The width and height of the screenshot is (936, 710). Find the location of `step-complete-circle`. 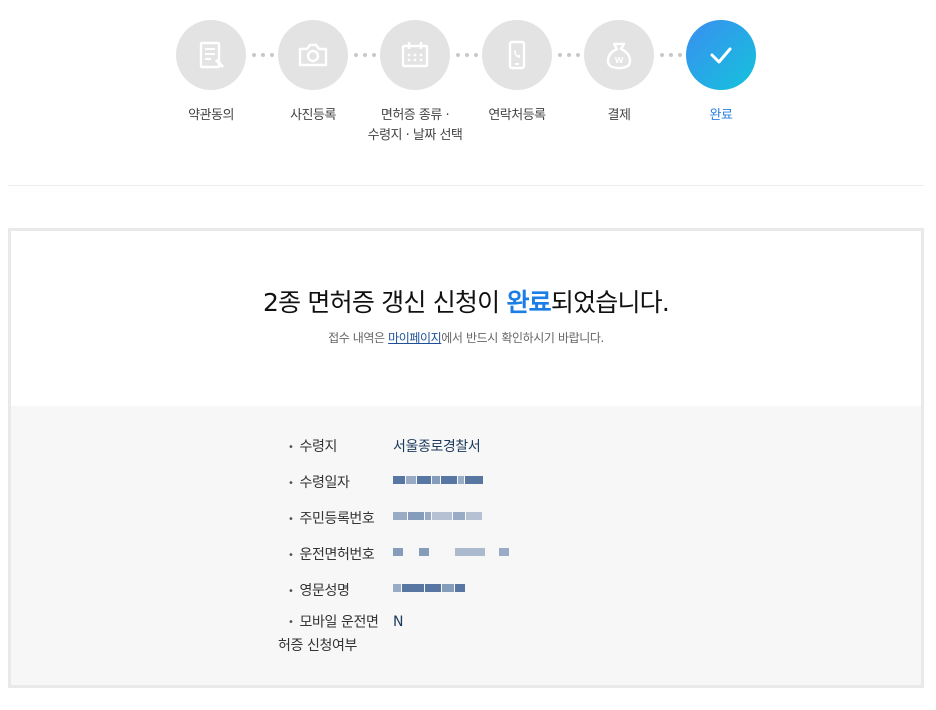

step-complete-circle is located at coordinates (721, 55).